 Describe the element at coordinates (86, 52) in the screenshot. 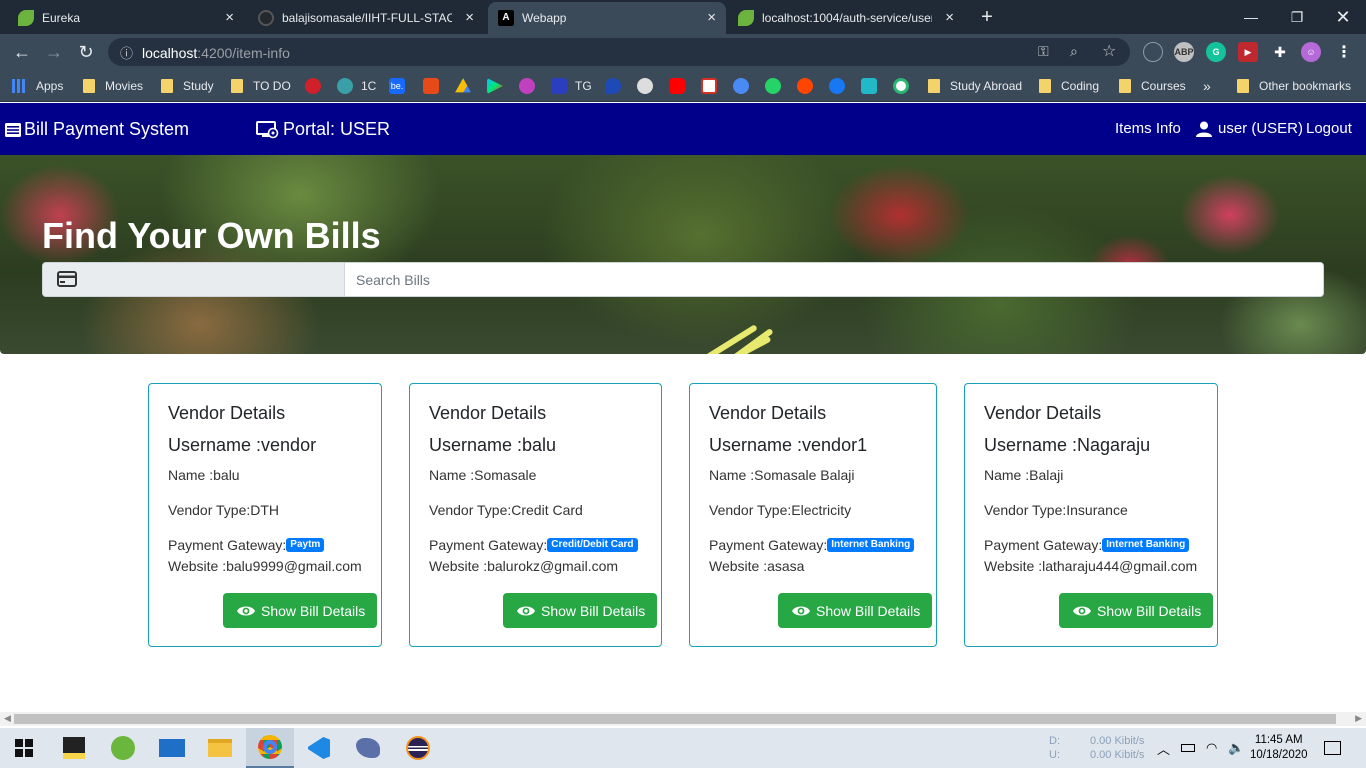

I see `reload-button: ↻` at that location.